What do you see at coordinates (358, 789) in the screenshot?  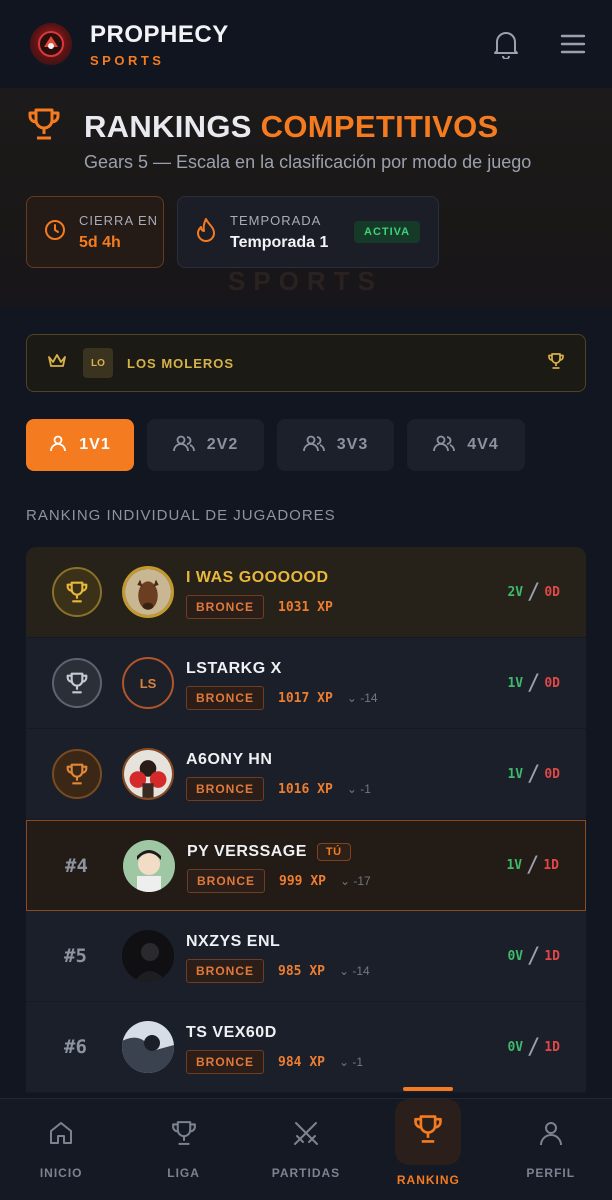 I see `xp-delta: ⌄ -1` at bounding box center [358, 789].